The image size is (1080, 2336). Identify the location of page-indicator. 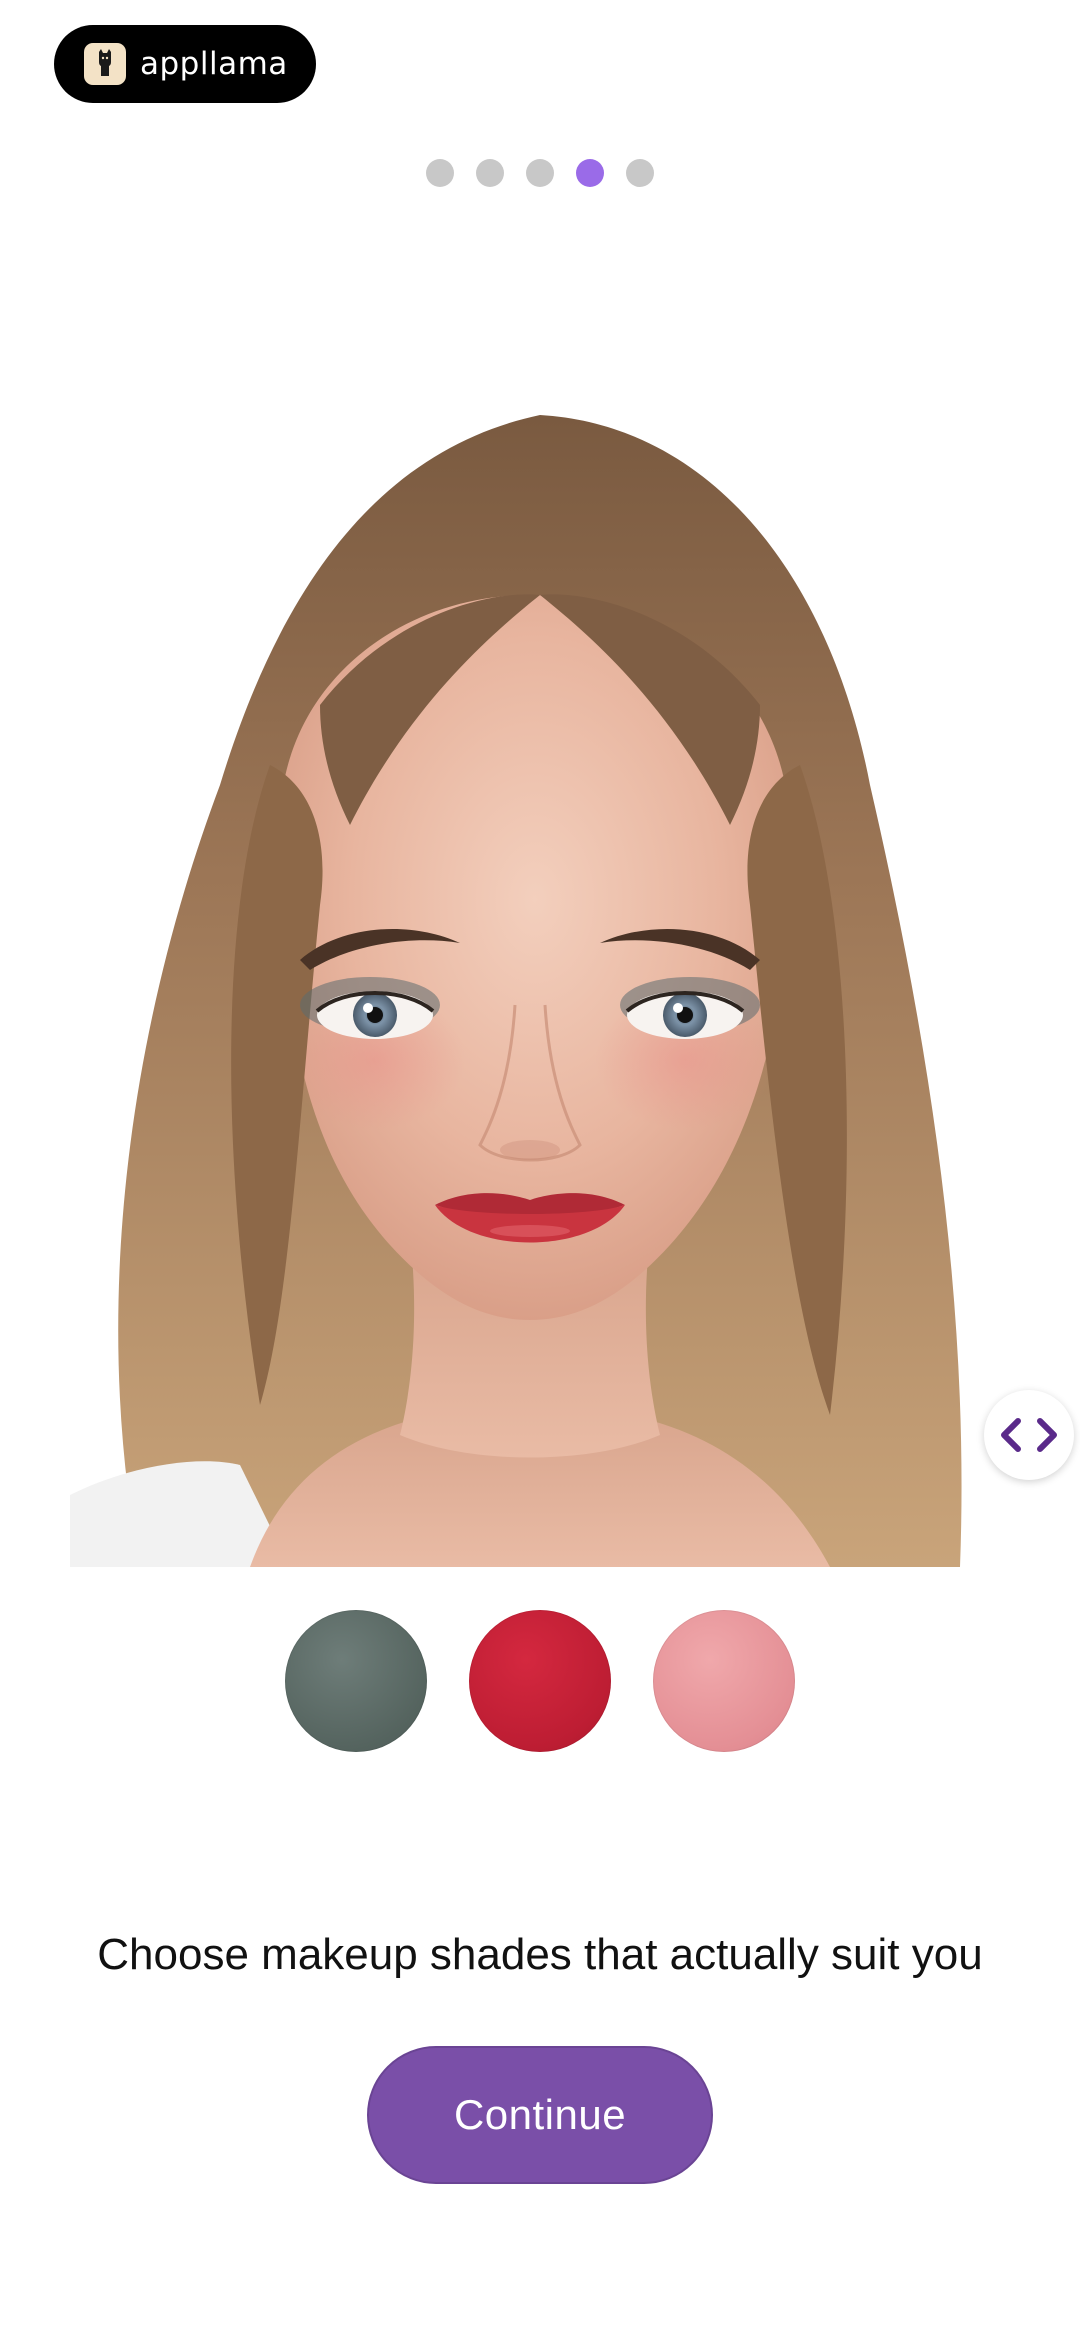
(540, 173).